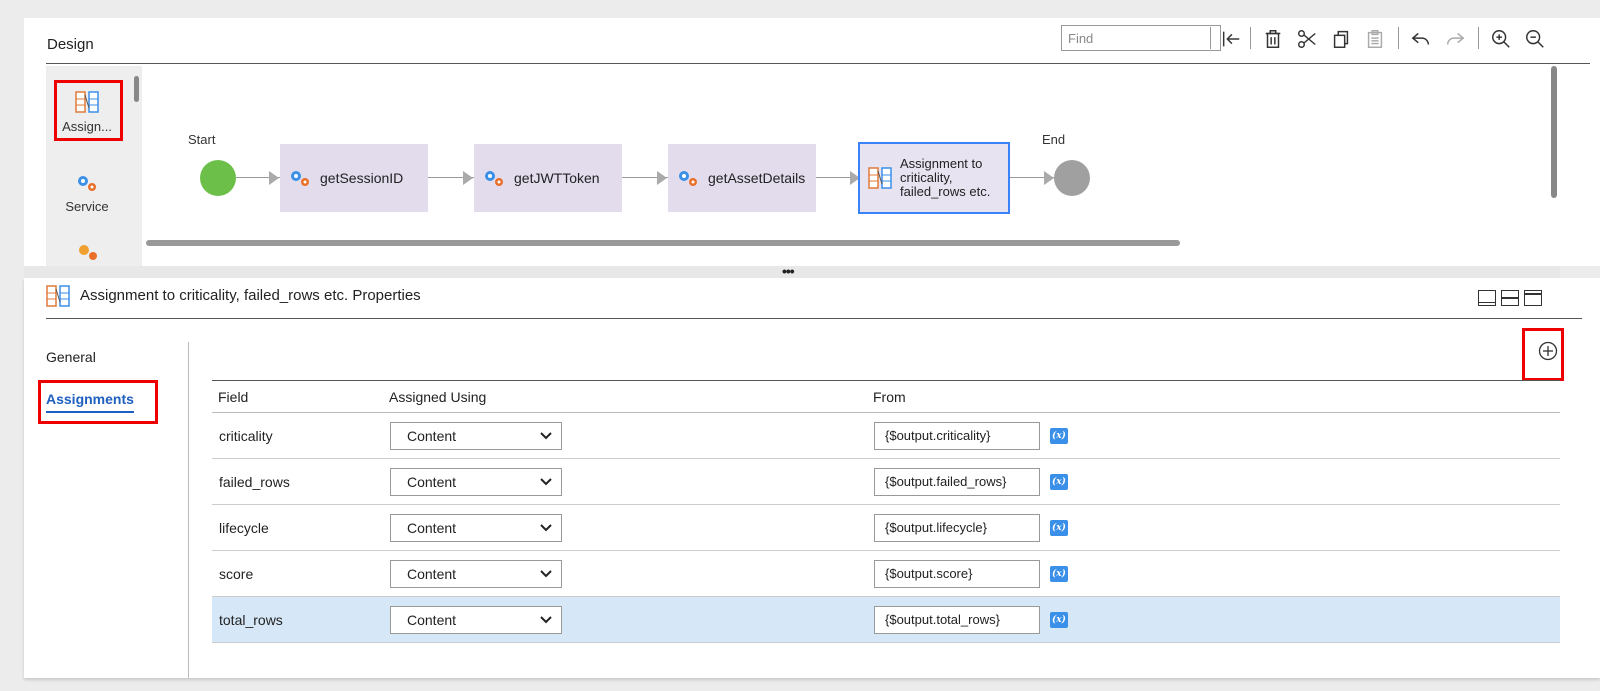 This screenshot has width=1600, height=691. Describe the element at coordinates (957, 527) in the screenshot. I see `from-field: {$output.lifecycle}` at that location.